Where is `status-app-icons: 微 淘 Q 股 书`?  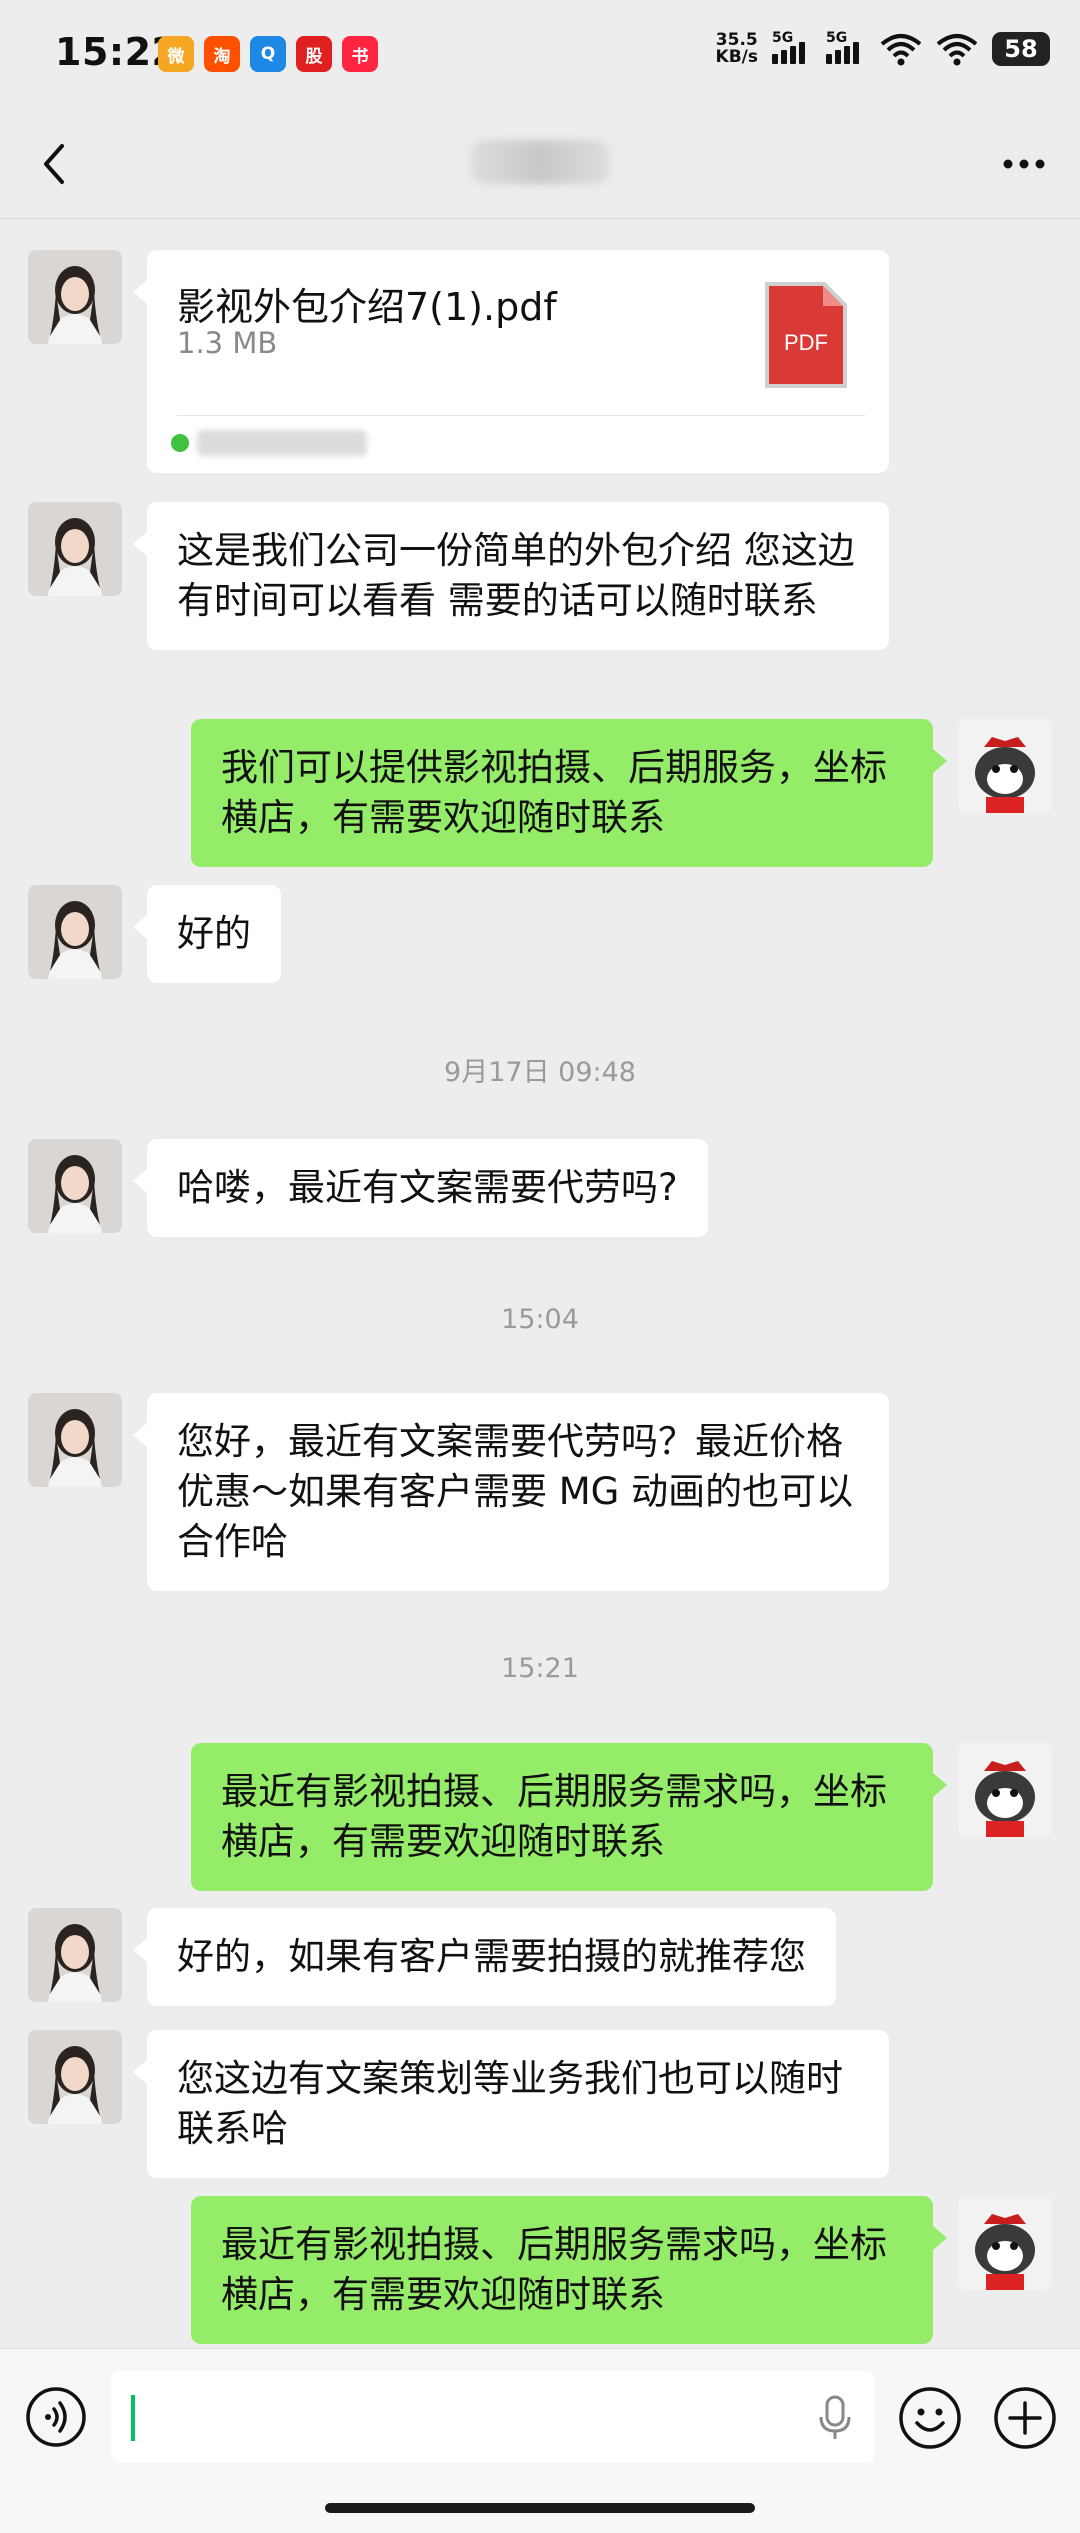
status-app-icons: 微 淘 Q 股 书 is located at coordinates (268, 54).